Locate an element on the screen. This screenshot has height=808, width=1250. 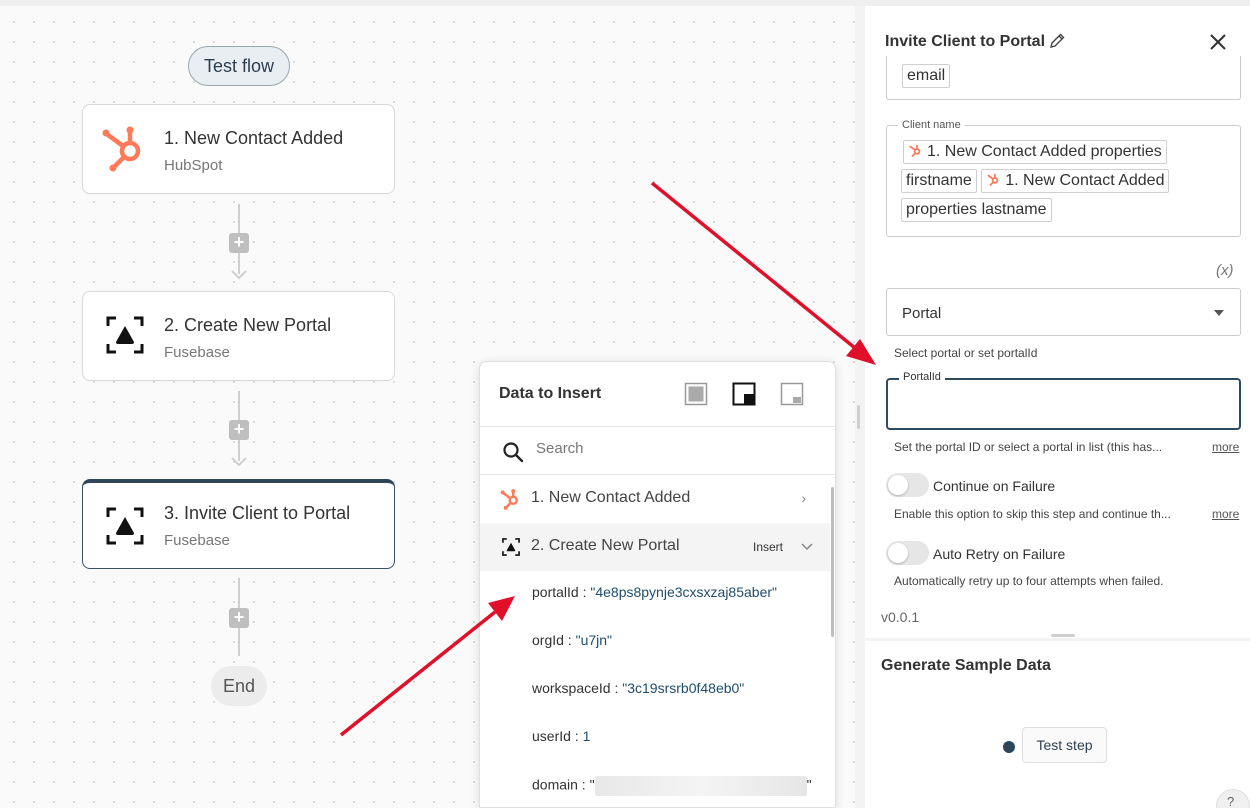
variable-chip: firstname is located at coordinates (939, 181).